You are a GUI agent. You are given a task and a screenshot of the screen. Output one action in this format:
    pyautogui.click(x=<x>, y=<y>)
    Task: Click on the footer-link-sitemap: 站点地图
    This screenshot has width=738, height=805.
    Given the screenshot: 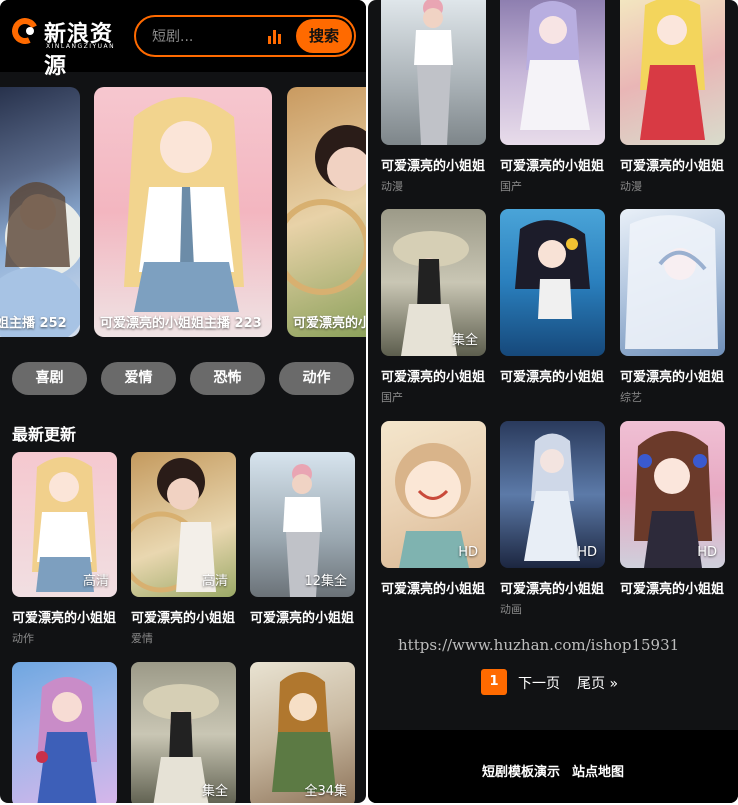 What is the action you would take?
    pyautogui.click(x=598, y=770)
    